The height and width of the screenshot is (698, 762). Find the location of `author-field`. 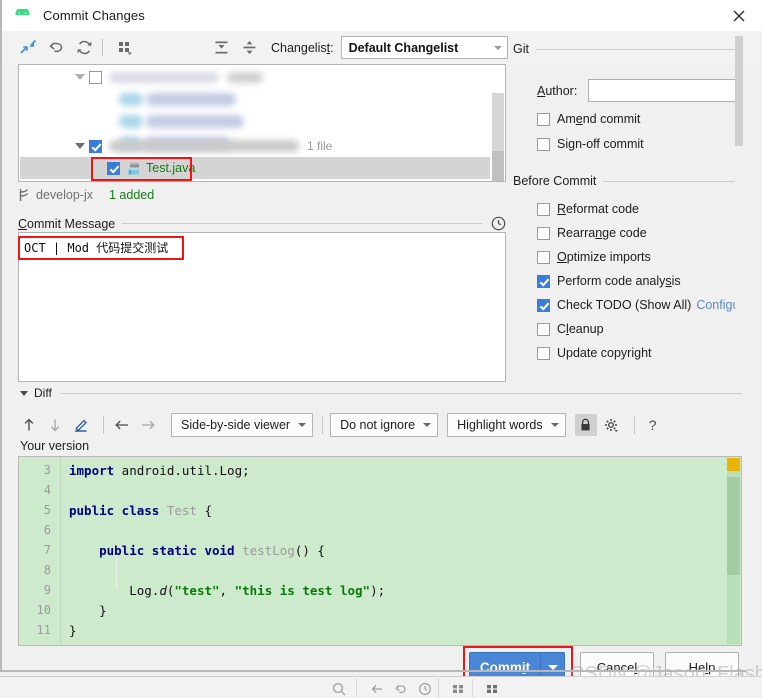

author-field is located at coordinates (661, 90).